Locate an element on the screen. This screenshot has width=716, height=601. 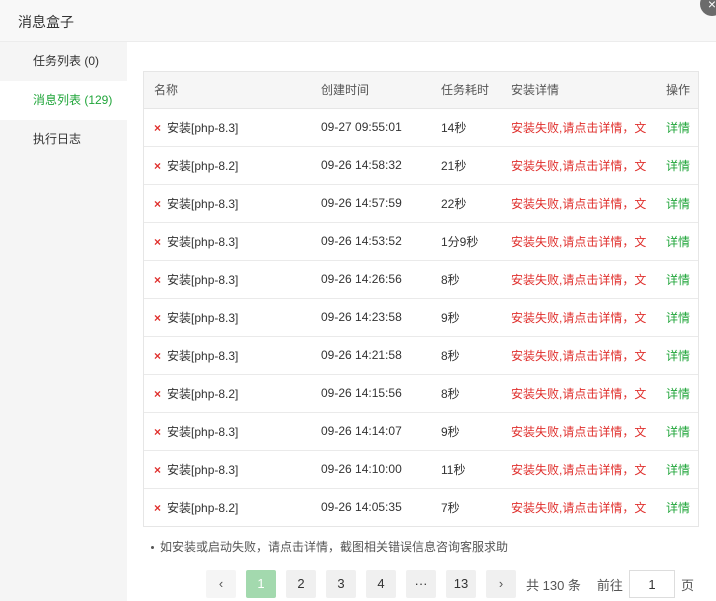
created-time: 09-26 14:57:59 is located at coordinates (371, 203).